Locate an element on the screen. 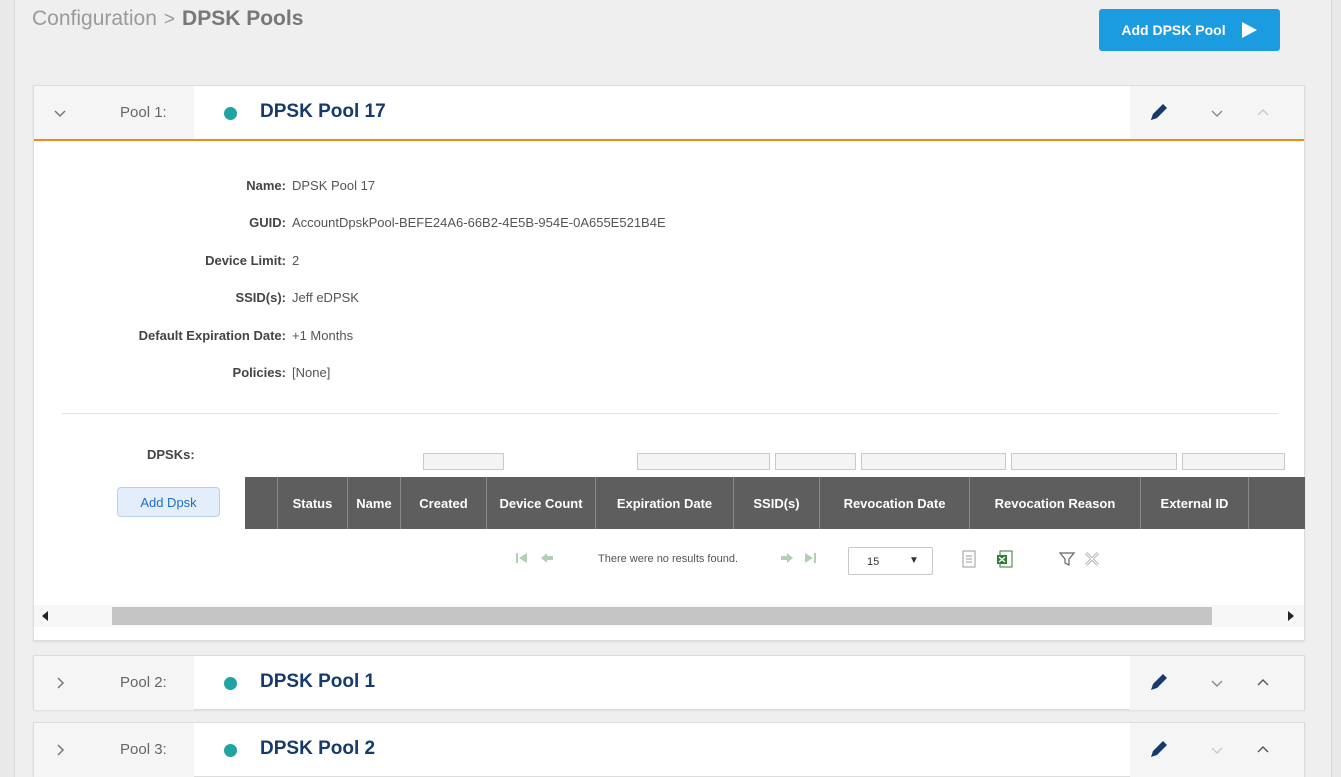  column-select is located at coordinates (261, 503).